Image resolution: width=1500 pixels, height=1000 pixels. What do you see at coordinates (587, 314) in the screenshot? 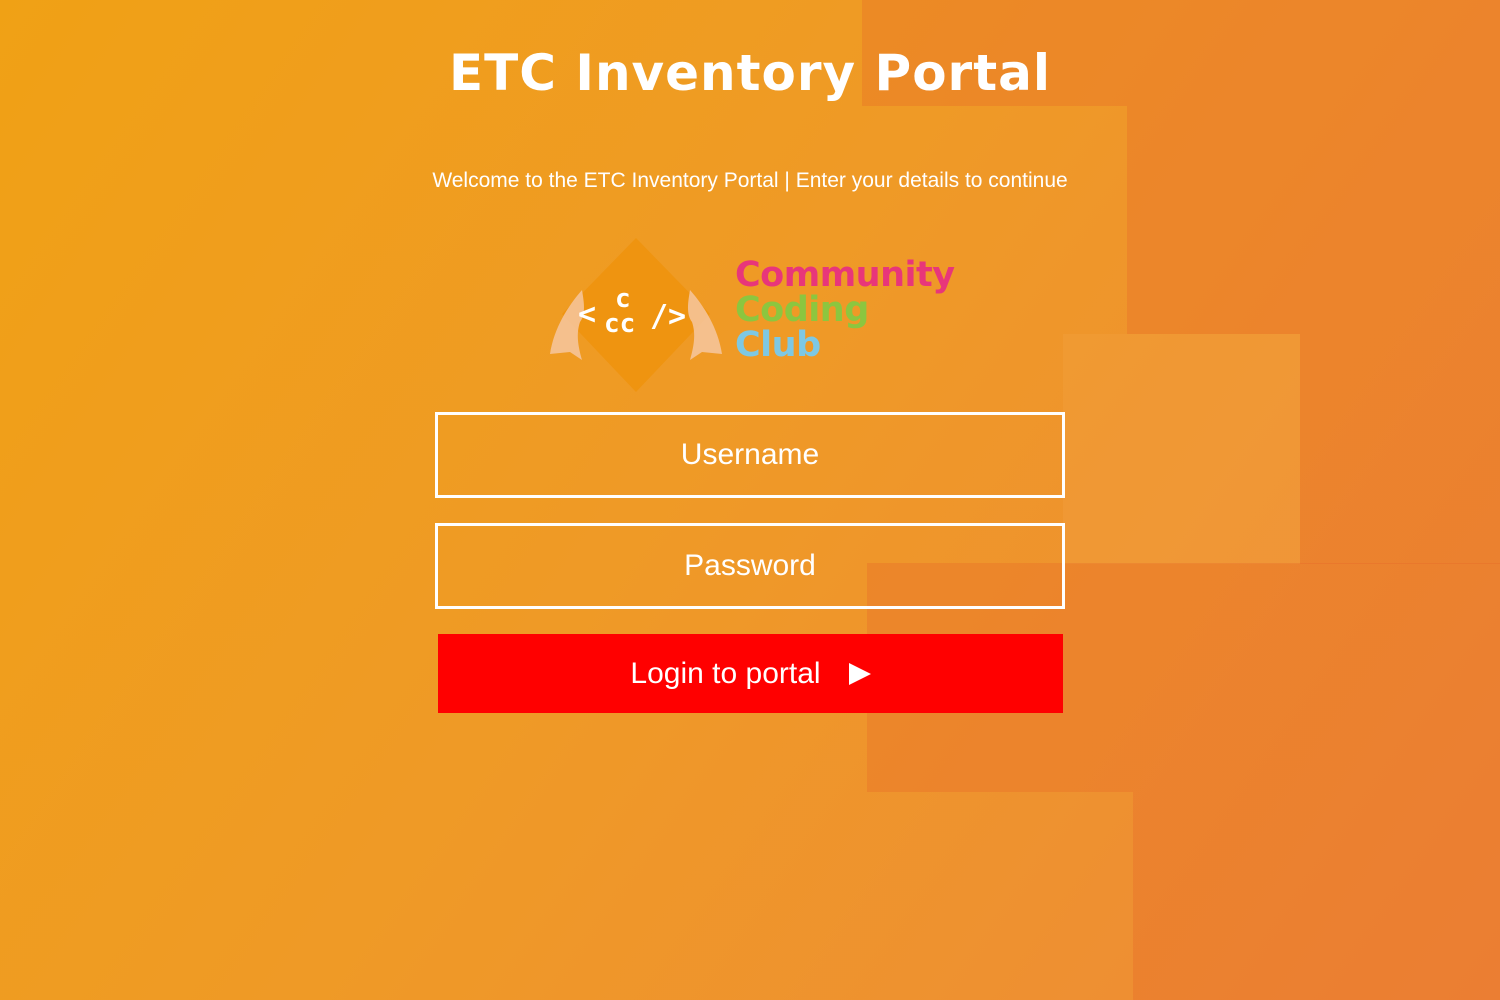
I see `logo-open-bracket: <` at bounding box center [587, 314].